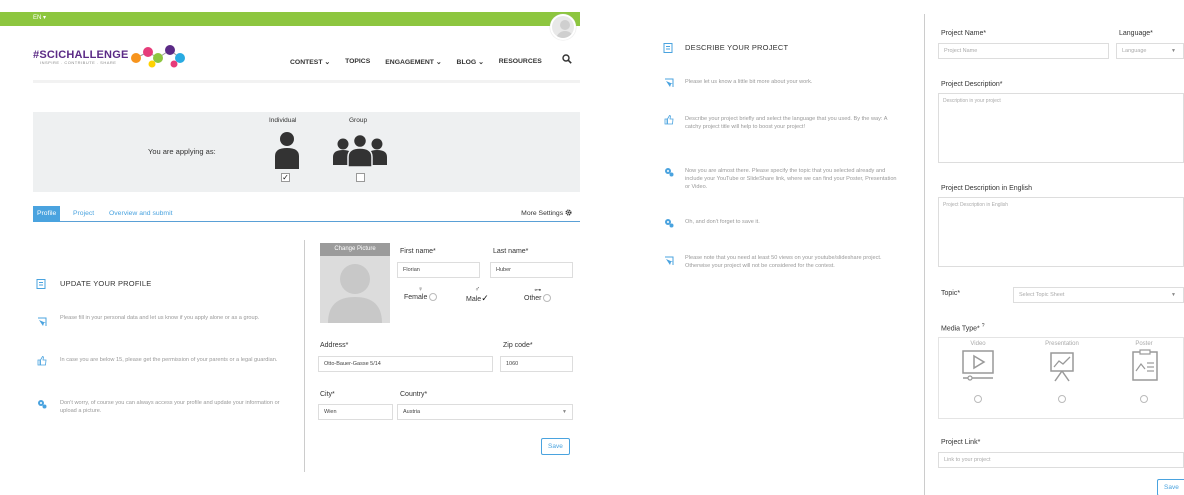 The image size is (1184, 495). What do you see at coordinates (106, 283) in the screenshot?
I see `update-profile-title: UPDATE YOUR PROFILE` at bounding box center [106, 283].